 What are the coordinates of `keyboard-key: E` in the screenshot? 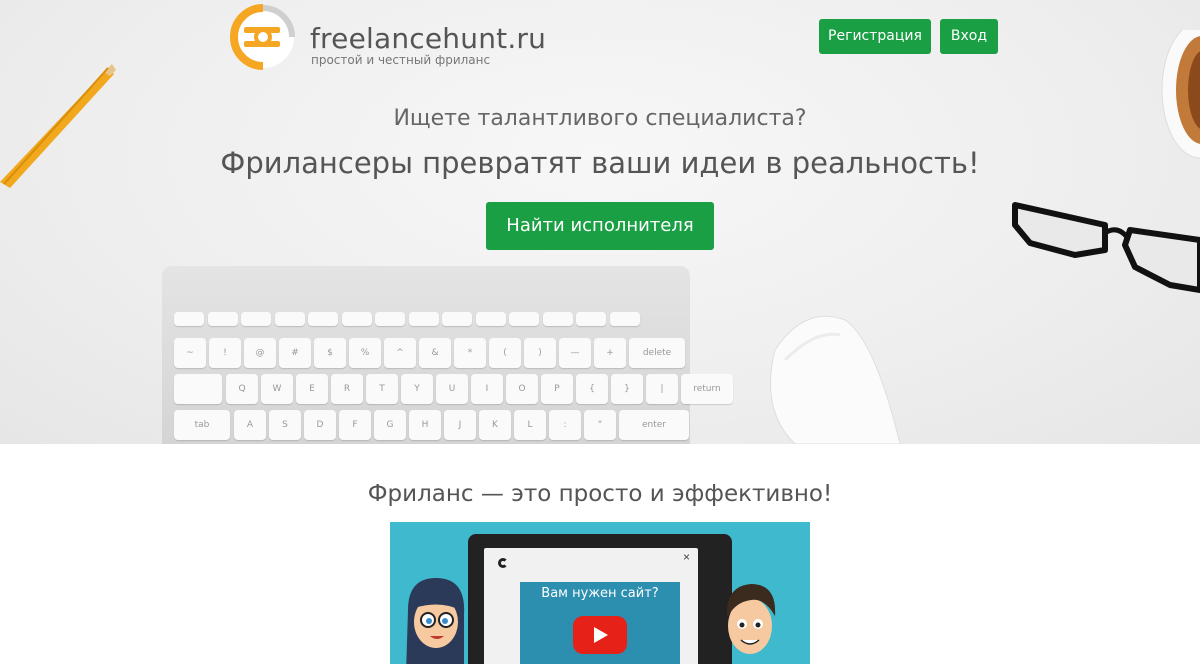 It's located at (312, 389).